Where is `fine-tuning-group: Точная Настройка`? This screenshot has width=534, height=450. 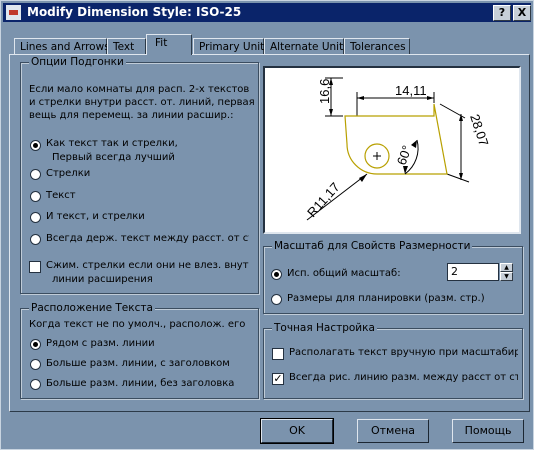
fine-tuning-group: Точная Настройка is located at coordinates (393, 360).